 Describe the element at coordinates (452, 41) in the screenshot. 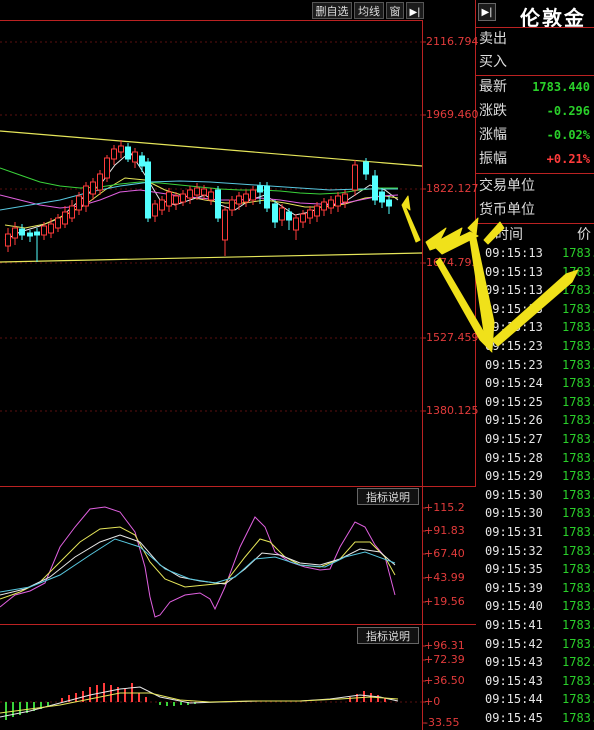

I see `price-axis-label: 2116.794` at that location.